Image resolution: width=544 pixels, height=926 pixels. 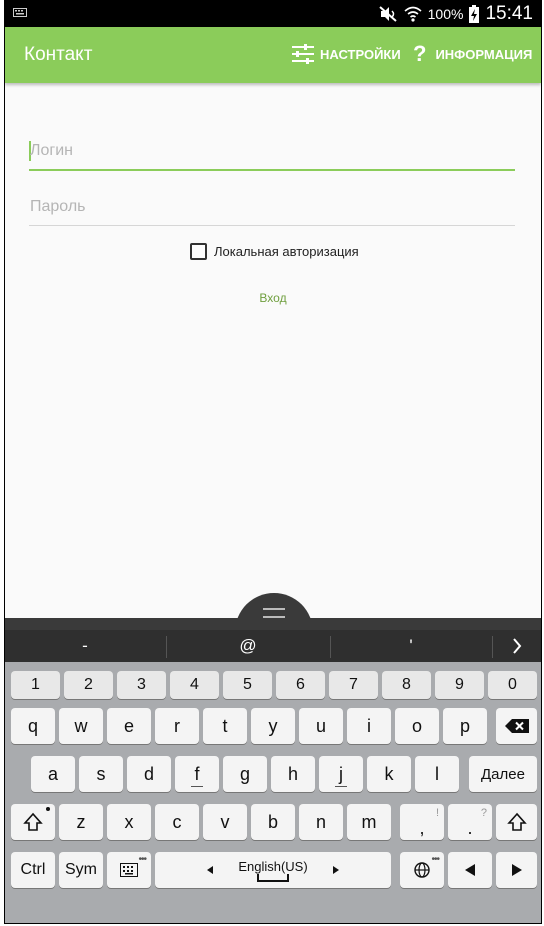 I want to click on letter-key-label: q, so click(x=32, y=725).